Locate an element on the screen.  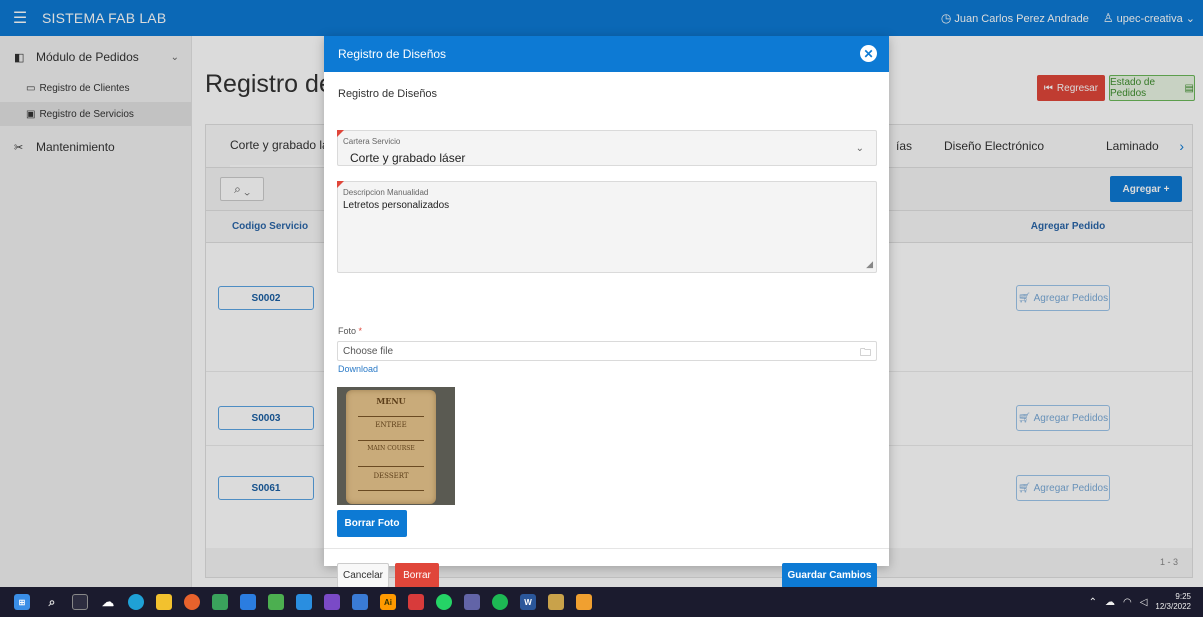
required-star: * is located at coordinates (360, 331).